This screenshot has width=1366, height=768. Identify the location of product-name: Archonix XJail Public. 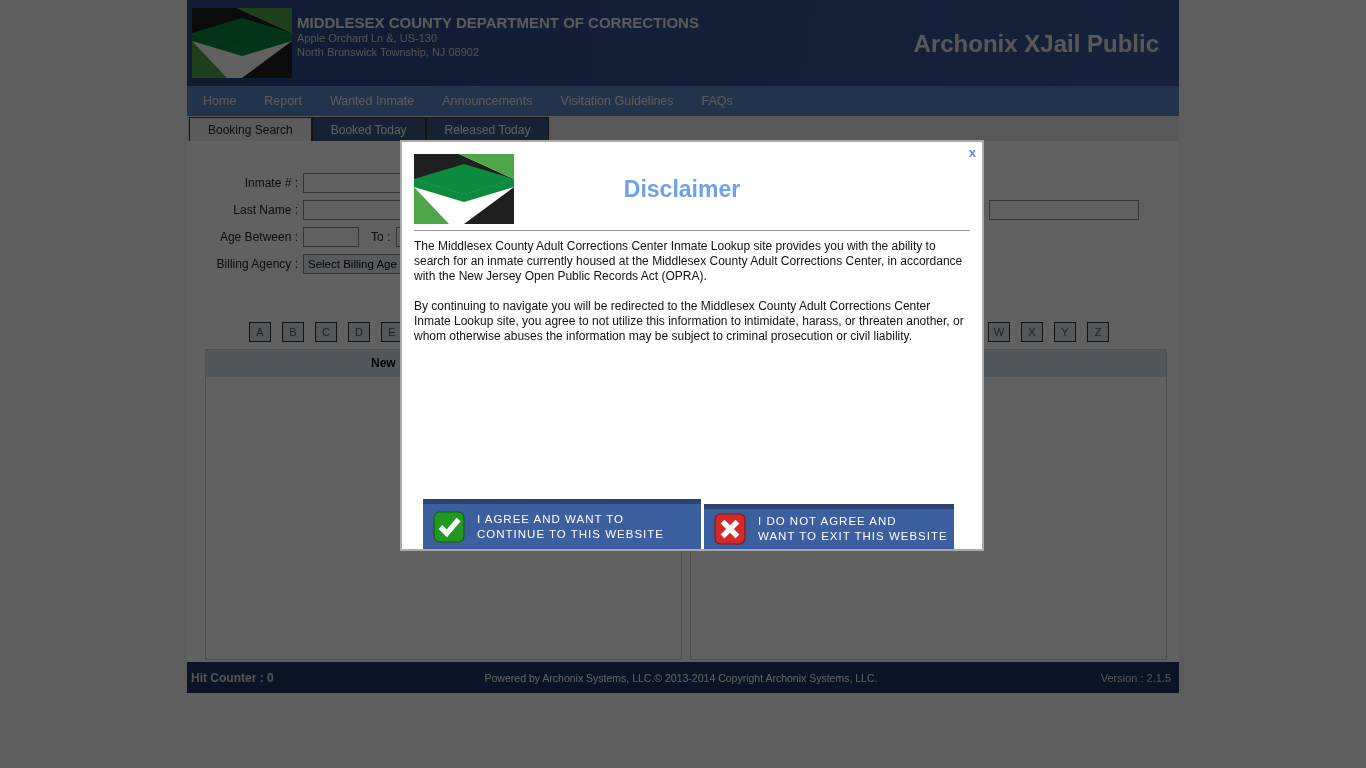
(1036, 44).